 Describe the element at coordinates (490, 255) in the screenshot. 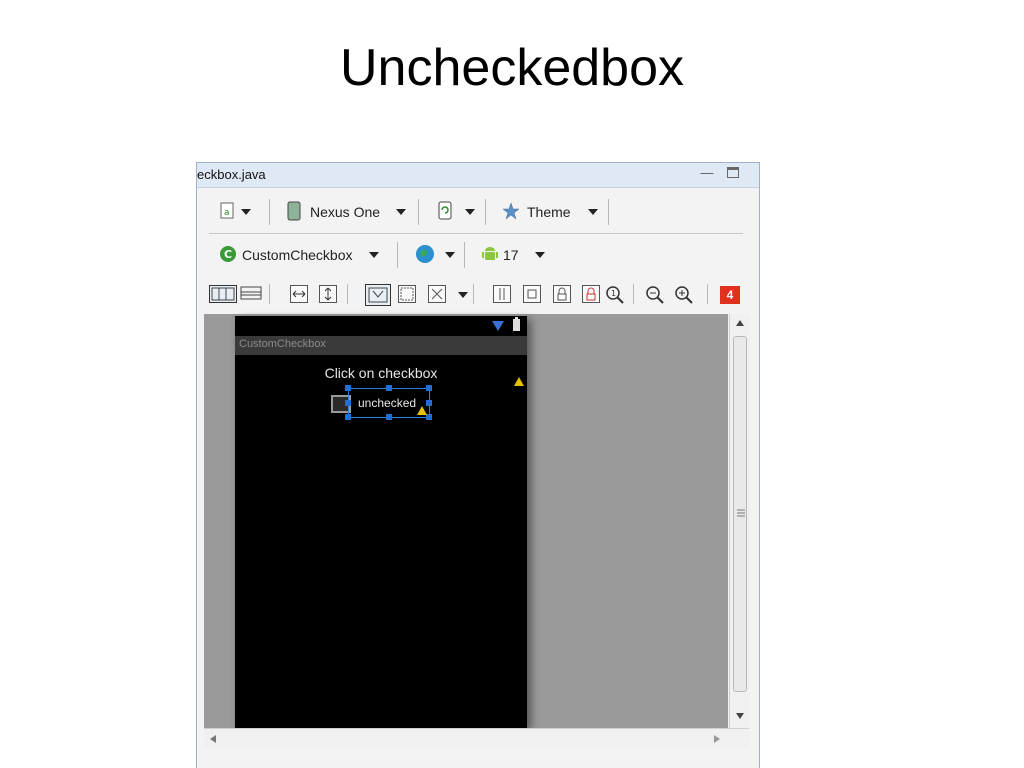

I see `android-icon` at that location.